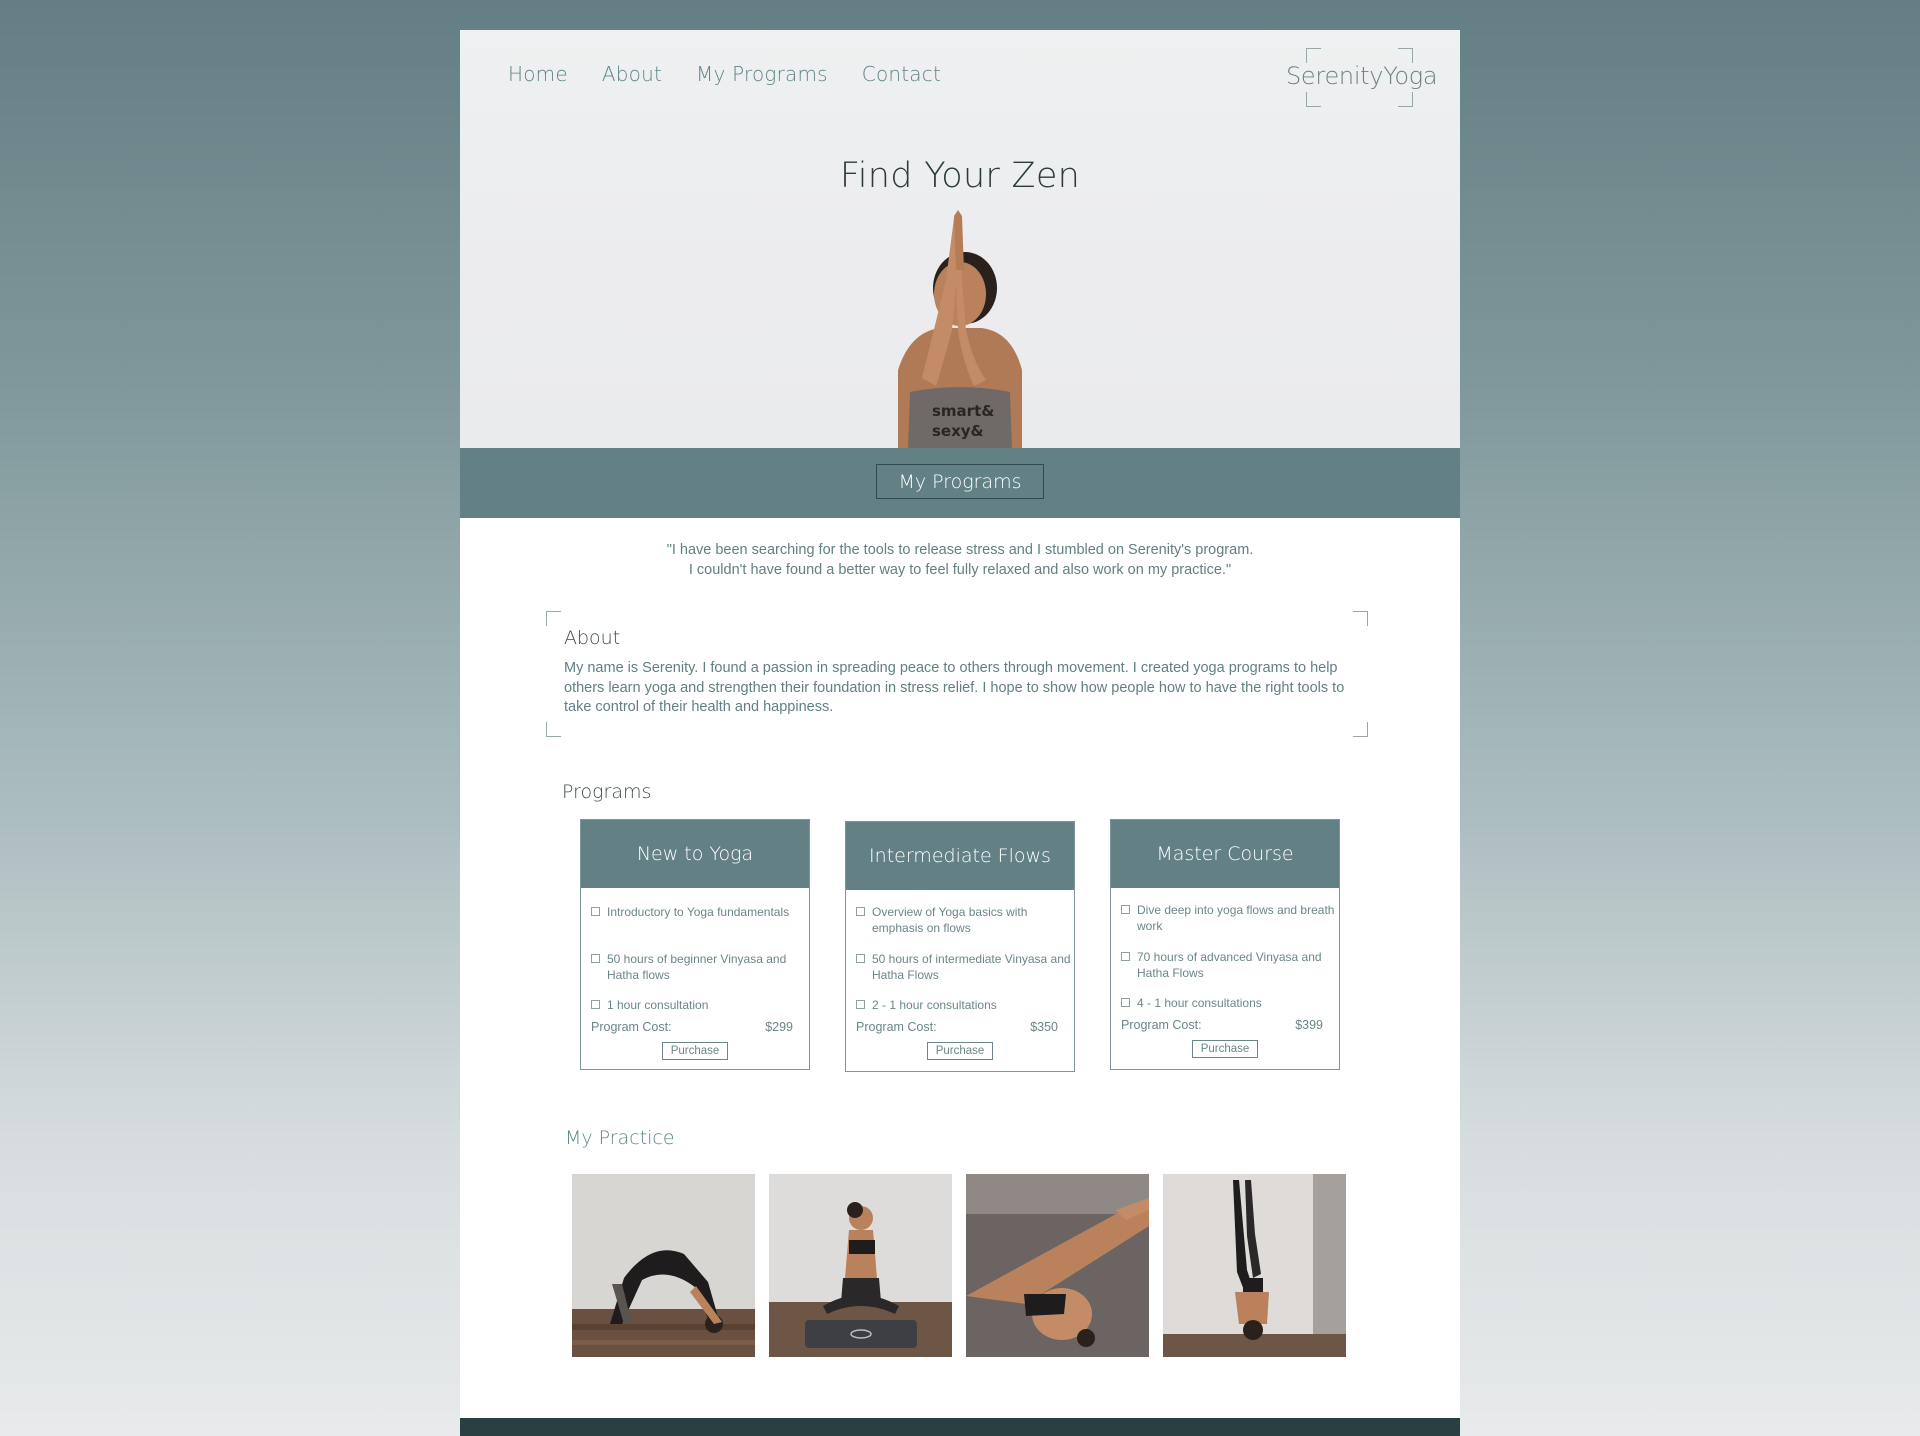  What do you see at coordinates (592, 638) in the screenshot?
I see `about-heading: About` at bounding box center [592, 638].